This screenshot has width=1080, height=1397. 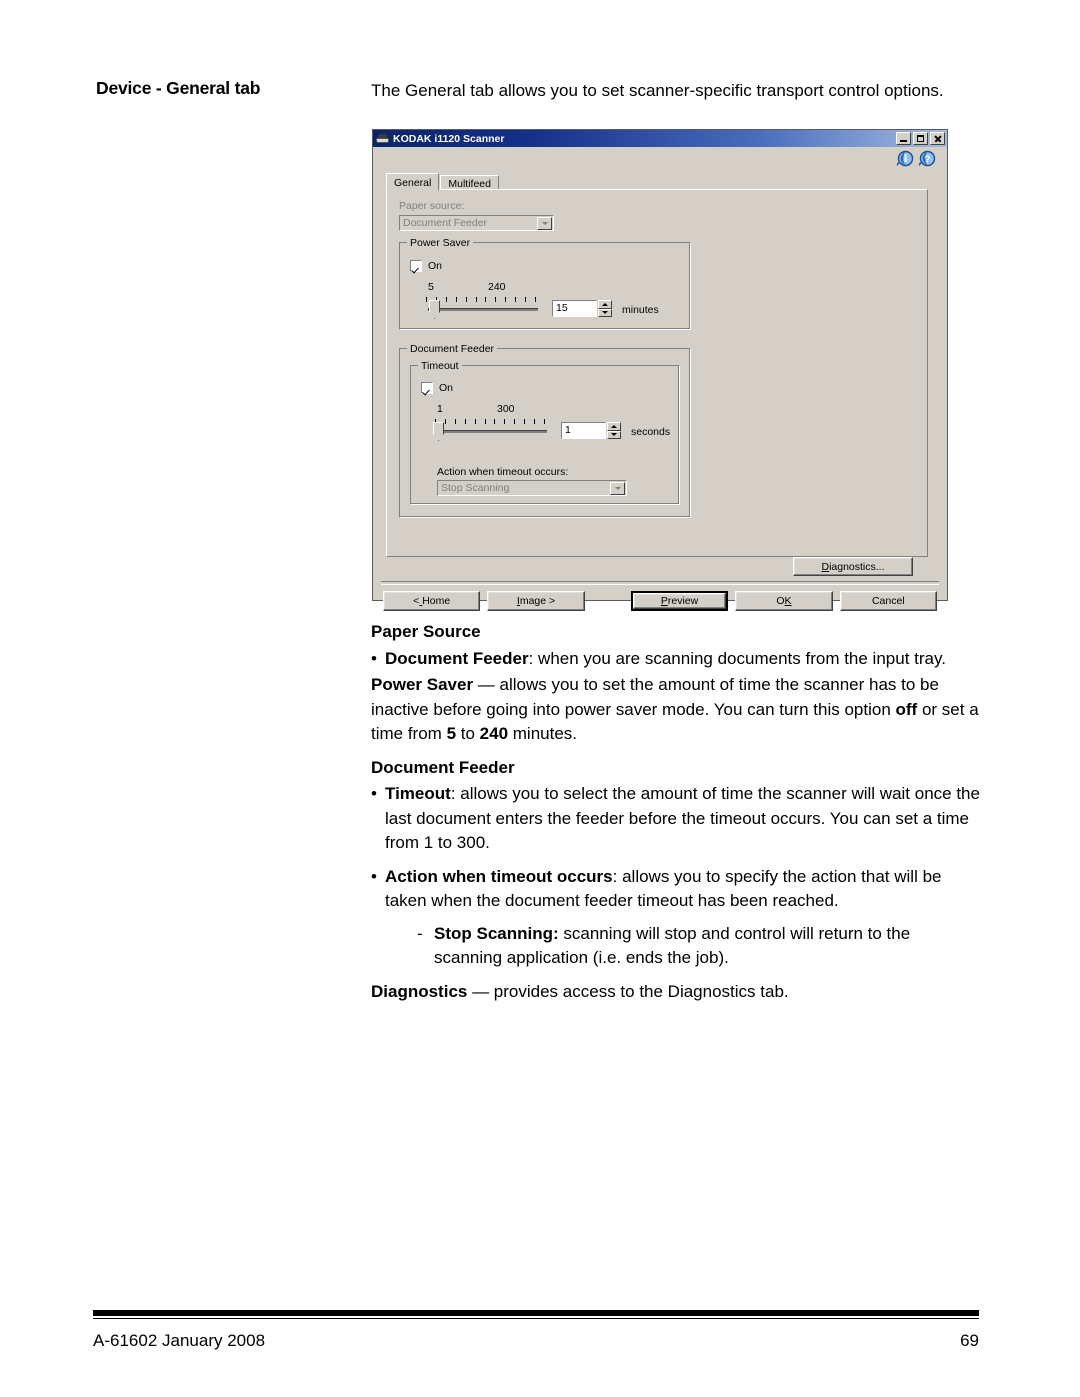 I want to click on timeout-on-checkbox: On, so click(x=437, y=388).